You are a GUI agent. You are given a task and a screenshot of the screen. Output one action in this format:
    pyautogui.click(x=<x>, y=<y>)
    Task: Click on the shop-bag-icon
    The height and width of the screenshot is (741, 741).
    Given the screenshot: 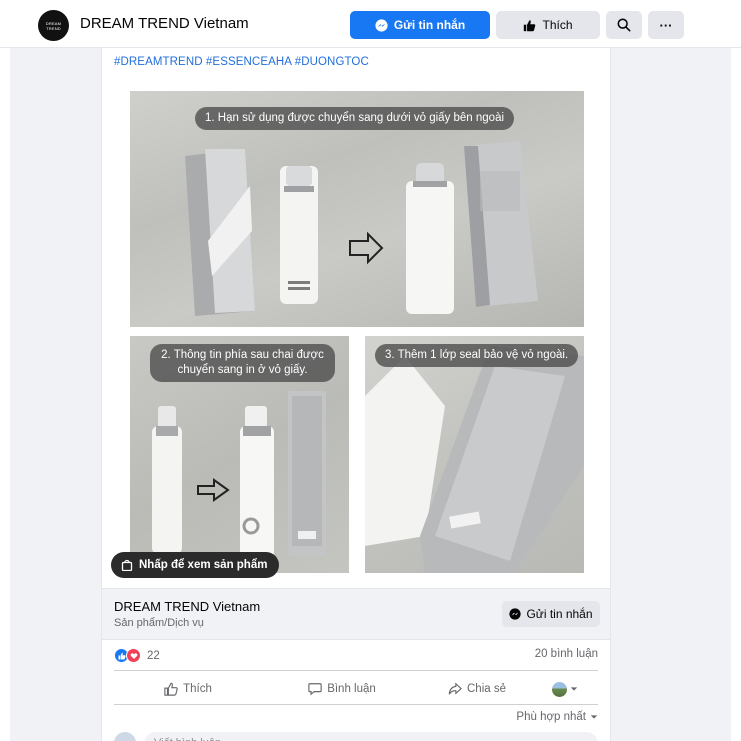 What is the action you would take?
    pyautogui.click(x=127, y=565)
    